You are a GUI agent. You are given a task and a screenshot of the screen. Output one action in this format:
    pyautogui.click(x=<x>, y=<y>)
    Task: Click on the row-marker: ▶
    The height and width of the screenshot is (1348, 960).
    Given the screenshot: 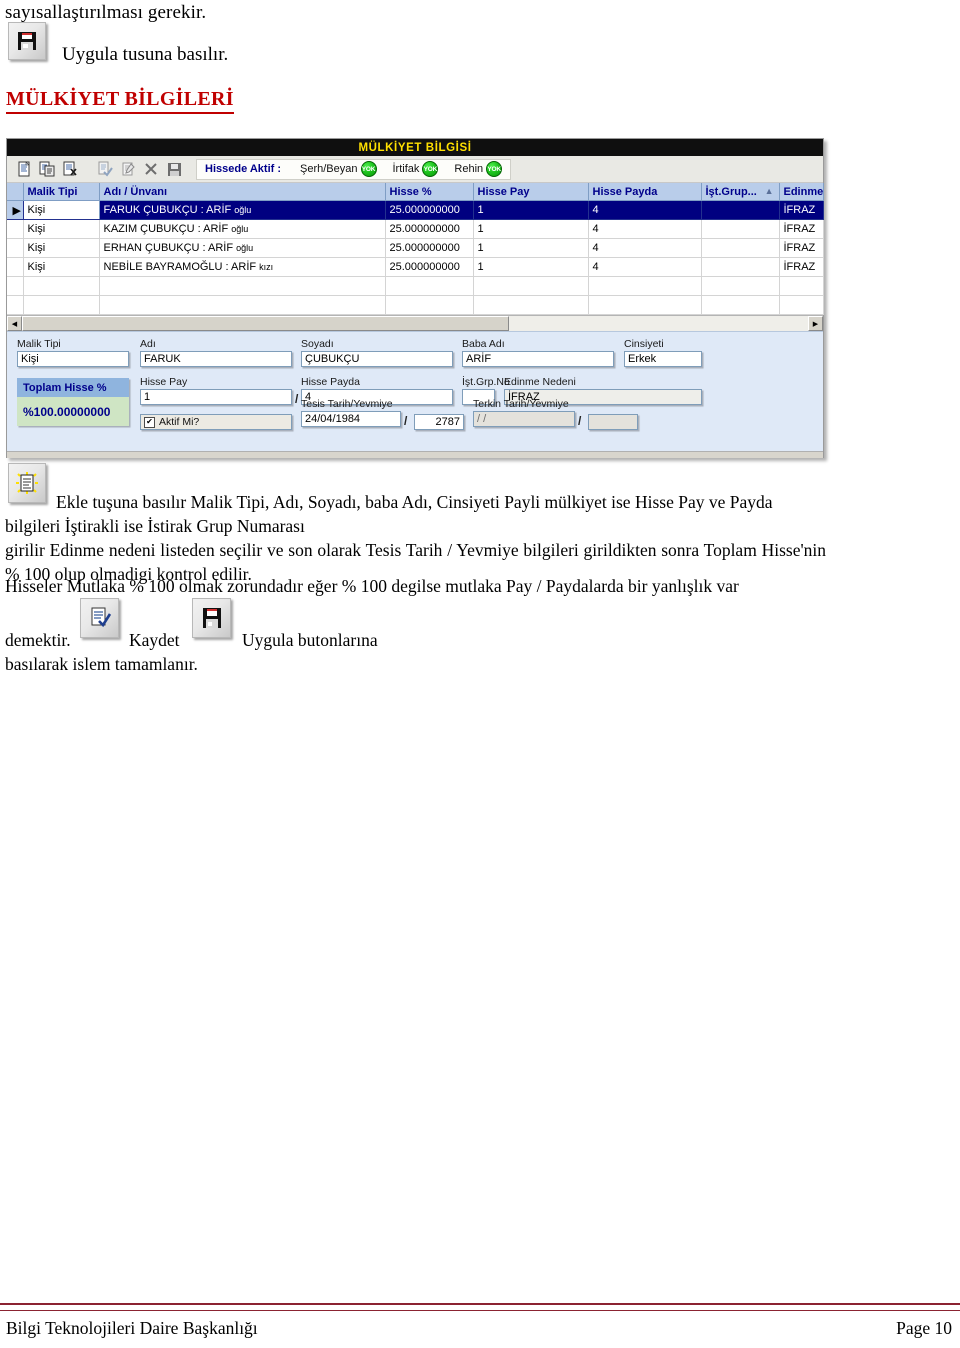 What is the action you would take?
    pyautogui.click(x=15, y=210)
    